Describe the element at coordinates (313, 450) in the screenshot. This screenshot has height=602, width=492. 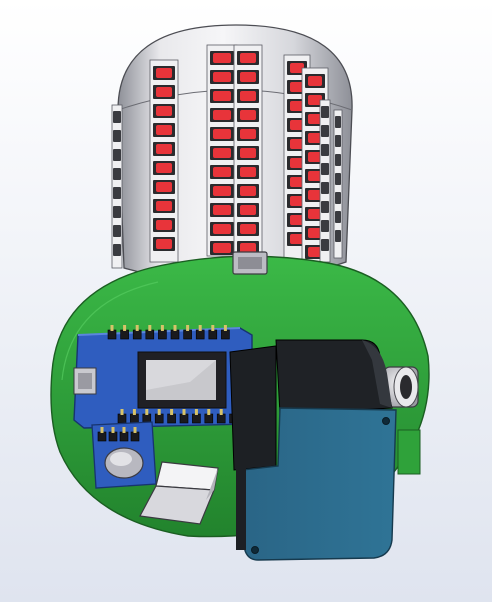
I see `teal-sensor-block` at that location.